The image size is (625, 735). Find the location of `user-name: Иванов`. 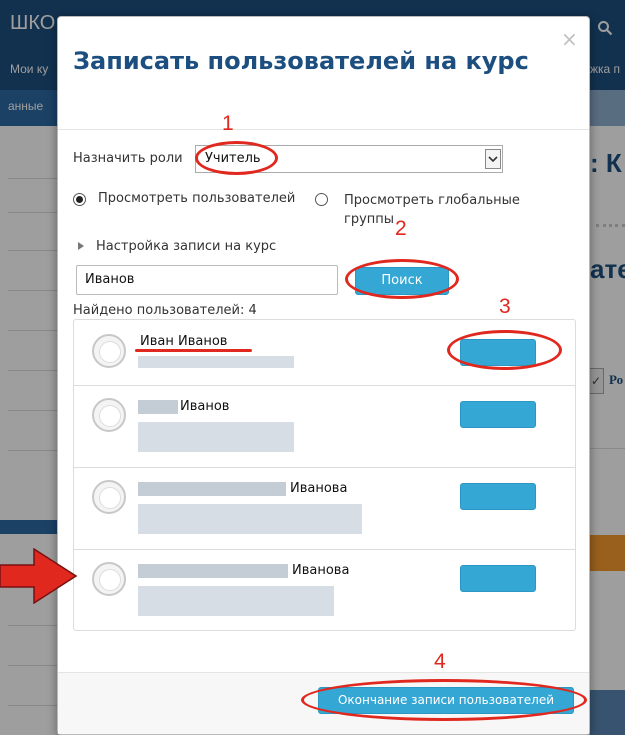

user-name: Иванов is located at coordinates (205, 406).